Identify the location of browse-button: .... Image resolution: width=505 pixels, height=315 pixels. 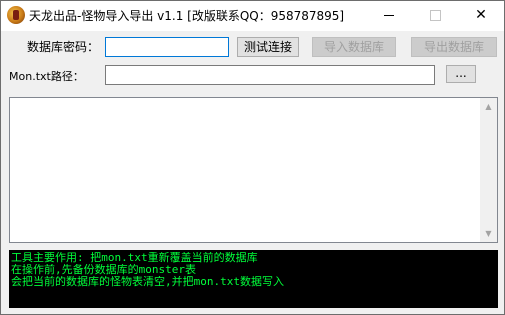
(461, 74).